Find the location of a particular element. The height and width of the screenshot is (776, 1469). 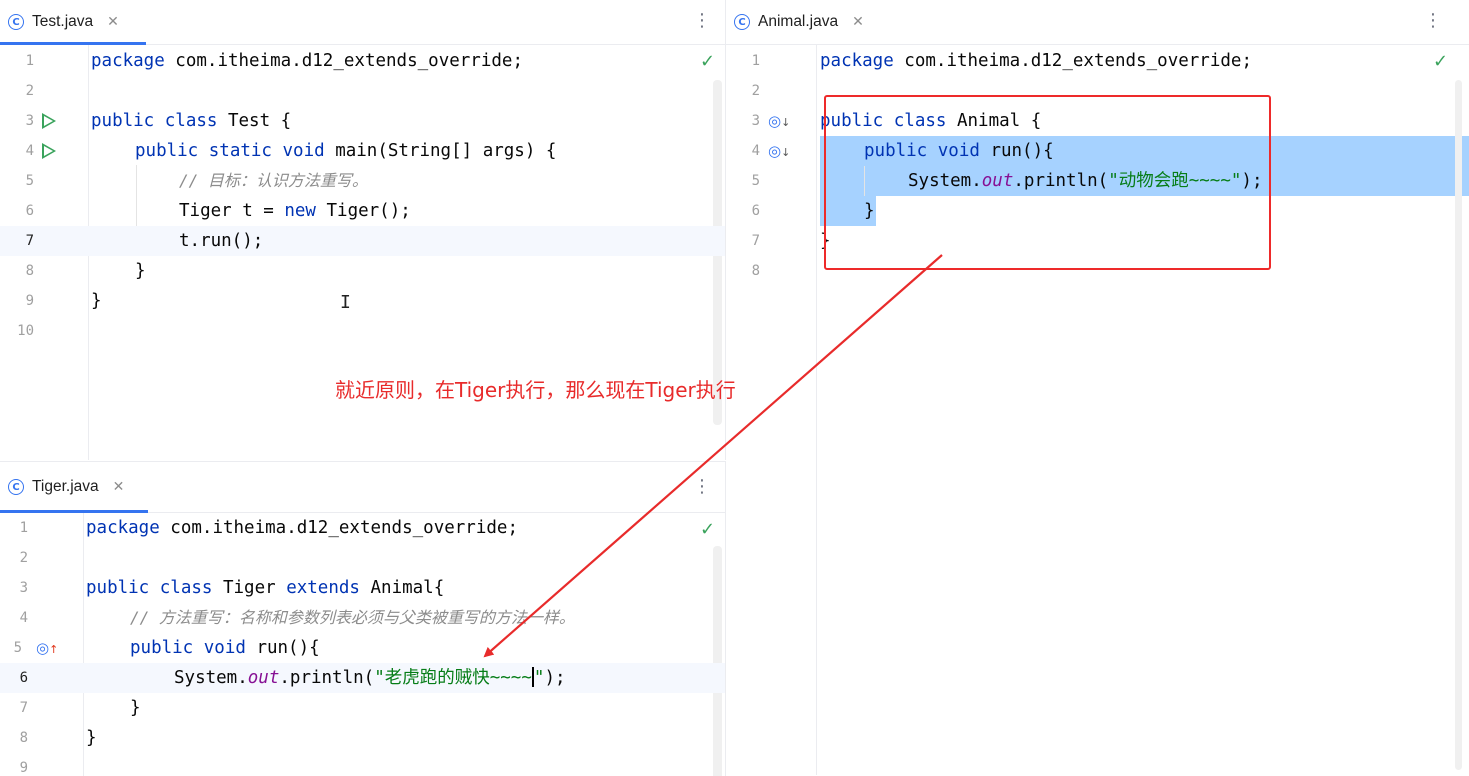

code-text: Tiger t = new Tiger(); is located at coordinates (295, 211).